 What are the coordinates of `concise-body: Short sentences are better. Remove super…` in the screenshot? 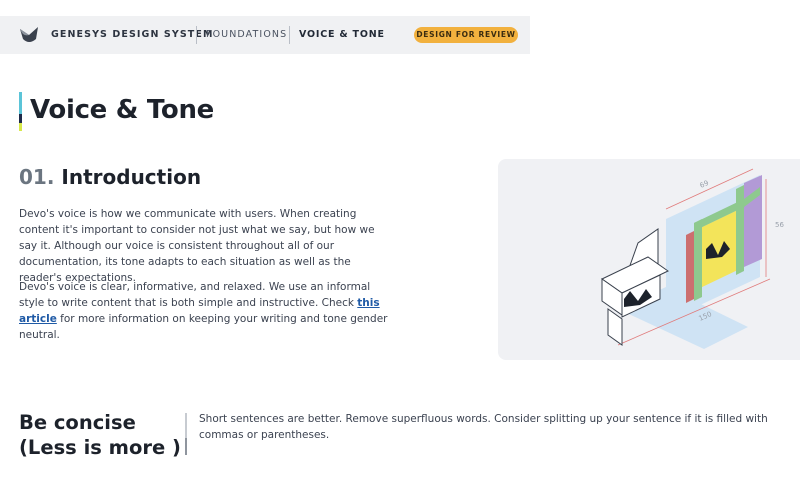 It's located at (483, 427).